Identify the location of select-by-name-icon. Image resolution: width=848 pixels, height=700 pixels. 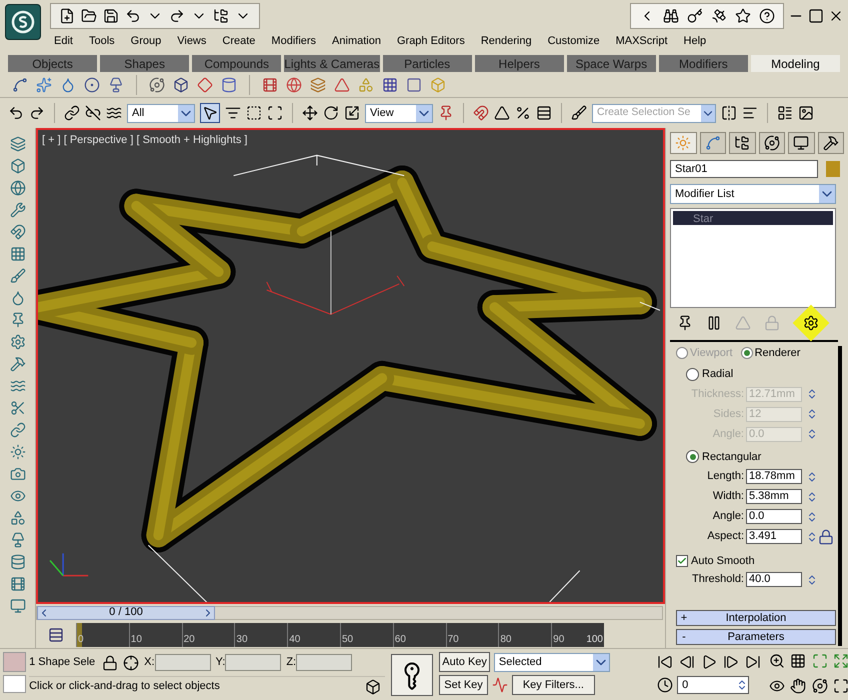
(233, 113).